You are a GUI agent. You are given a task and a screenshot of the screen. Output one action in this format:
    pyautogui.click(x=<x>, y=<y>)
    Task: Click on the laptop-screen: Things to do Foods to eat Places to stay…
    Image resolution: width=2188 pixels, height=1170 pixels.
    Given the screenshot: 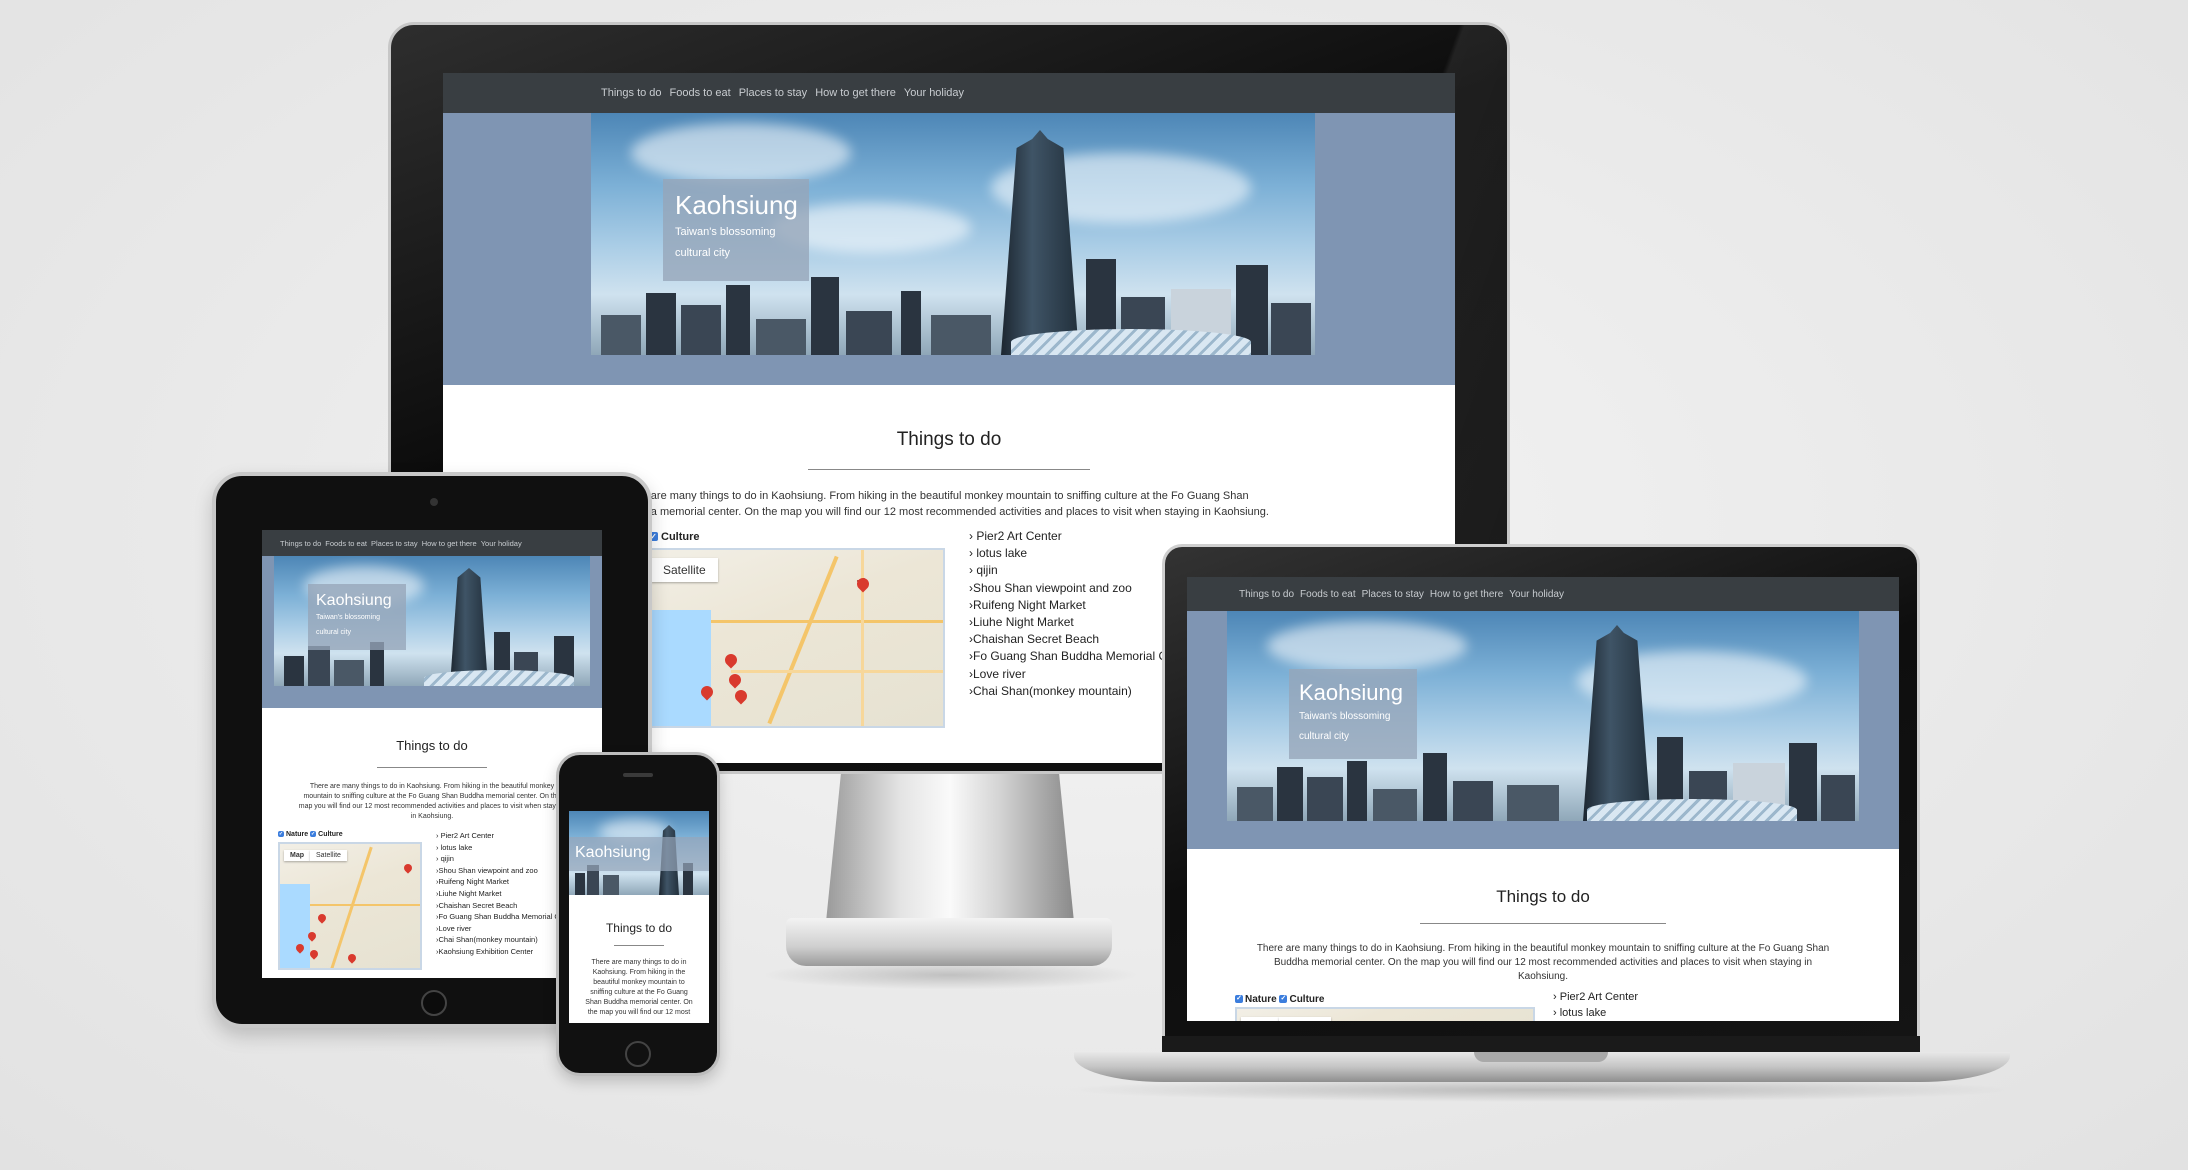 What is the action you would take?
    pyautogui.click(x=1543, y=799)
    